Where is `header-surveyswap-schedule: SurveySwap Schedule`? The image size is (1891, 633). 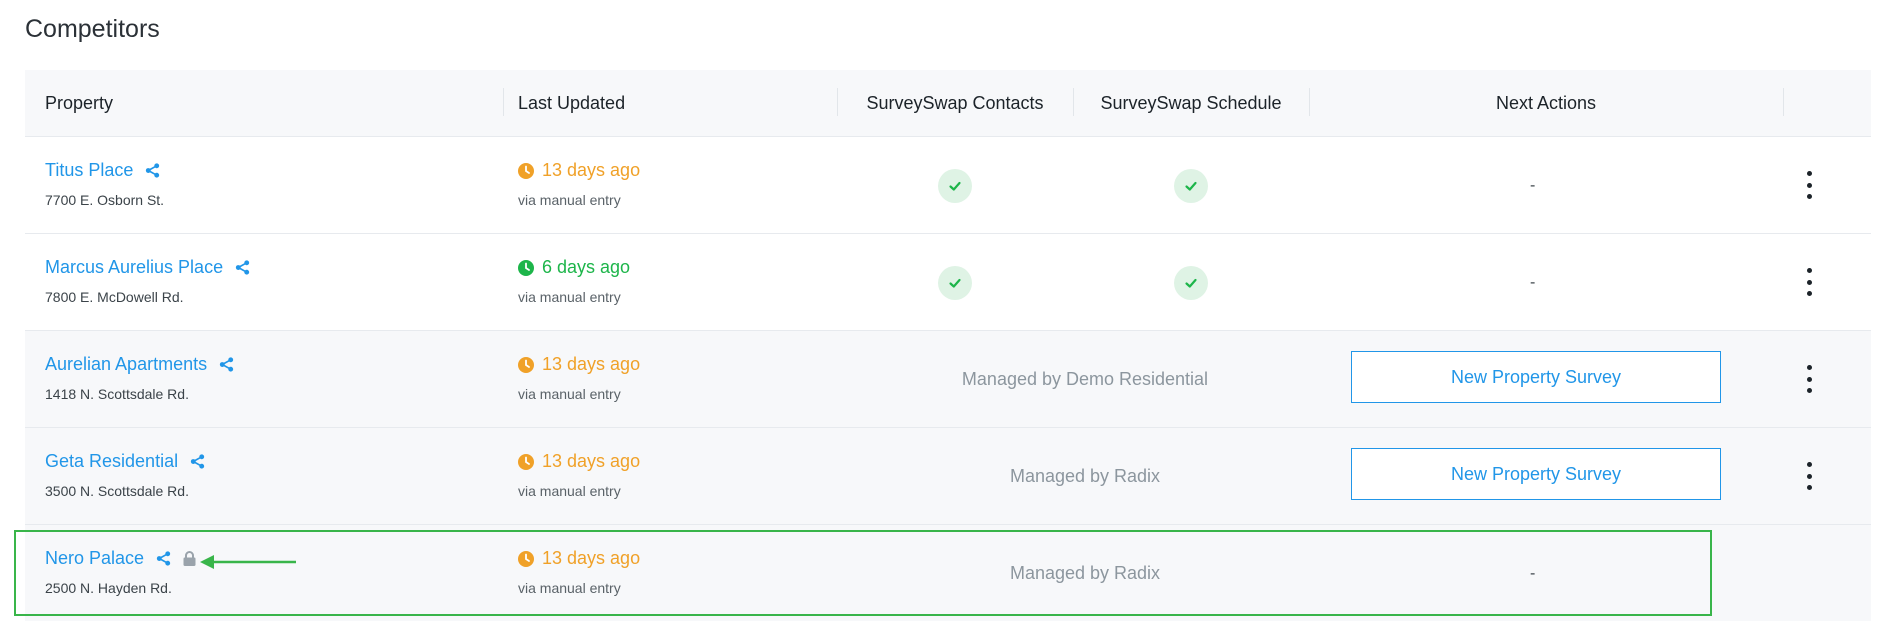 header-surveyswap-schedule: SurveySwap Schedule is located at coordinates (1191, 103).